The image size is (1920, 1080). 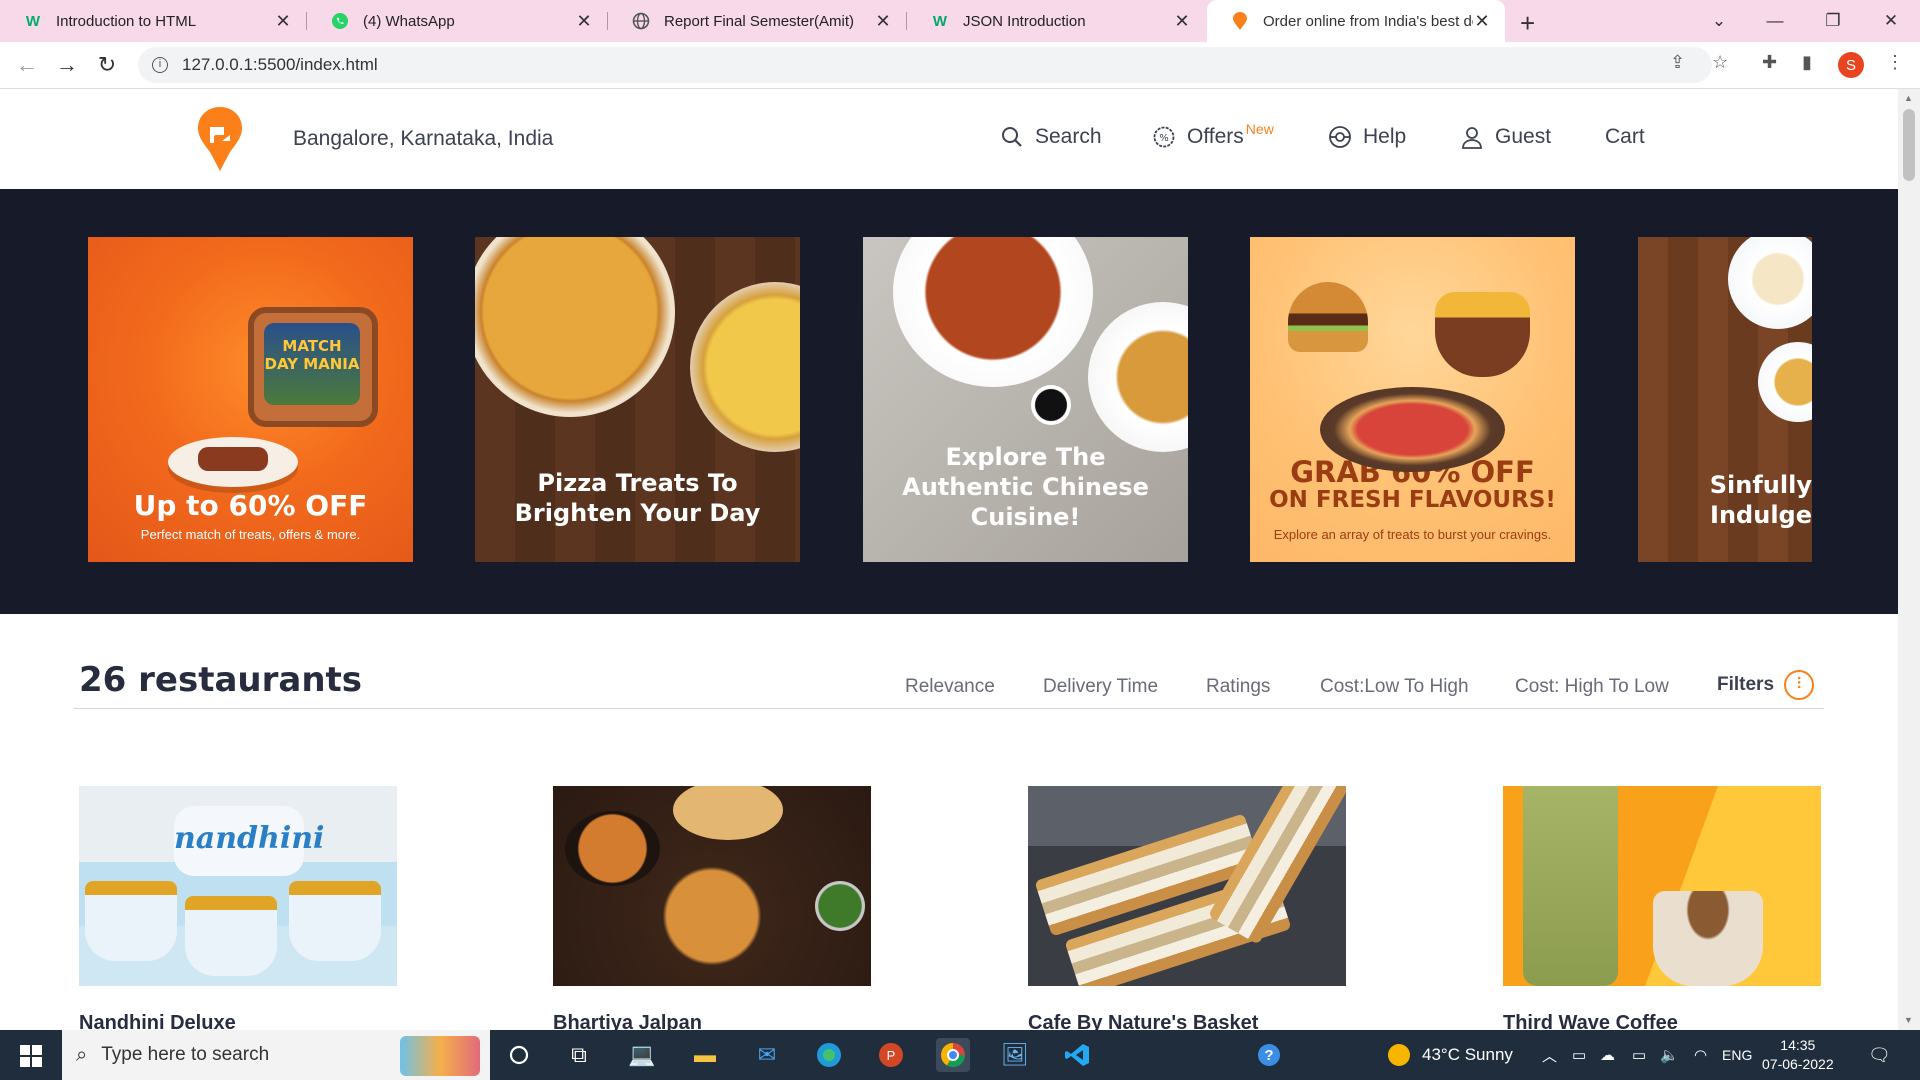 I want to click on restaurant-count: 26 restaurants, so click(x=221, y=680).